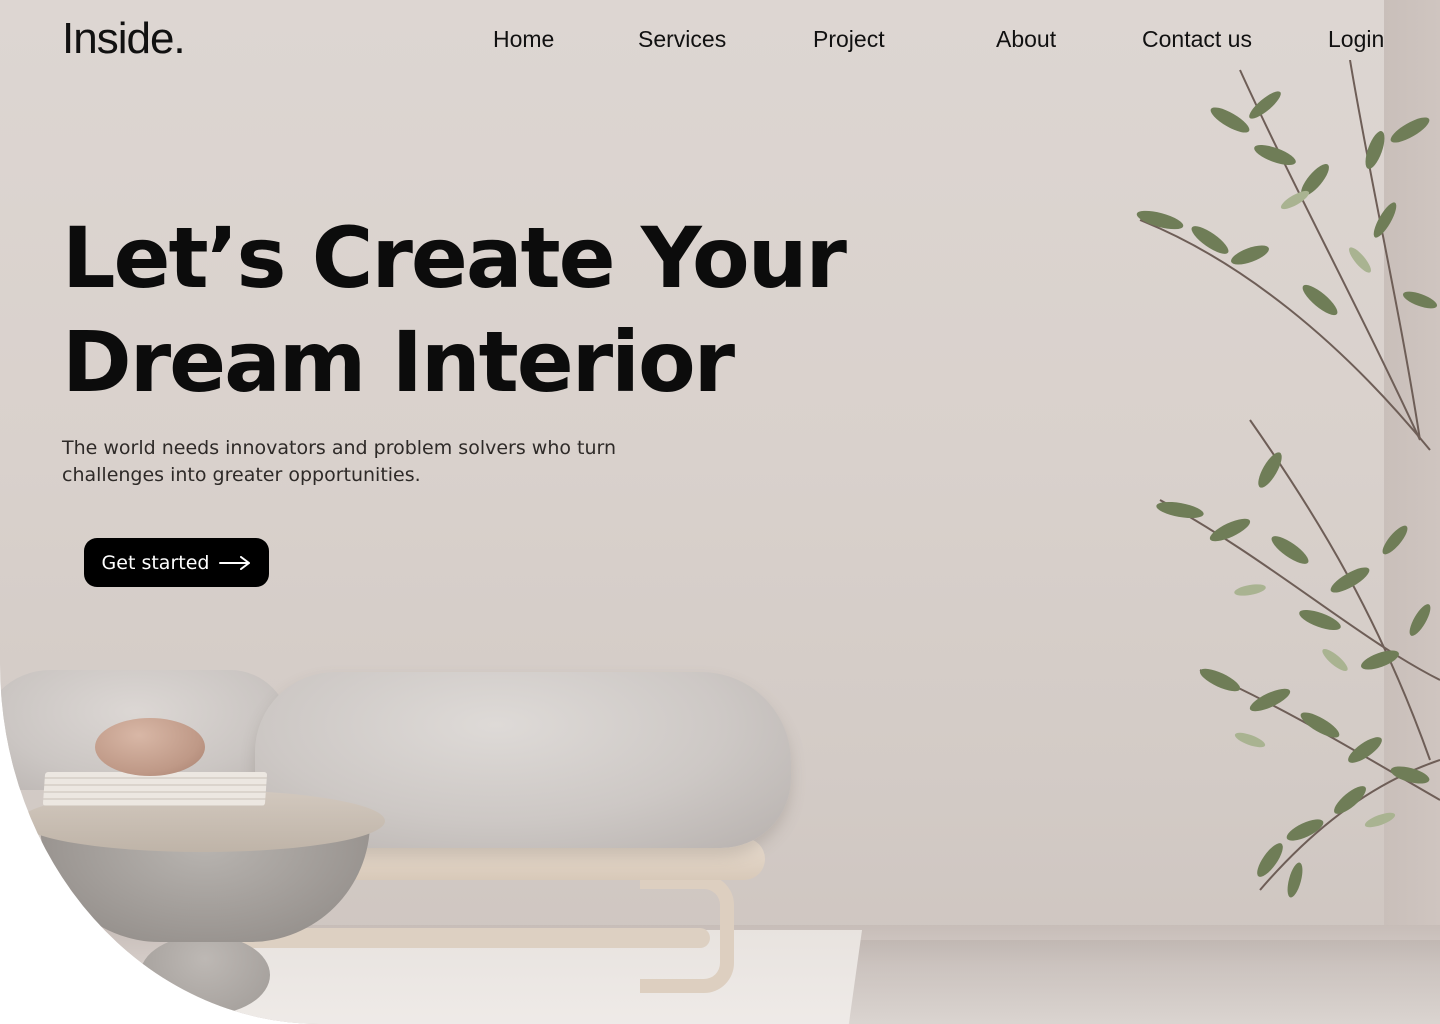 This screenshot has height=1024, width=1440. Describe the element at coordinates (454, 310) in the screenshot. I see `hero-headline: Let’s Create Your Dream Interior` at that location.